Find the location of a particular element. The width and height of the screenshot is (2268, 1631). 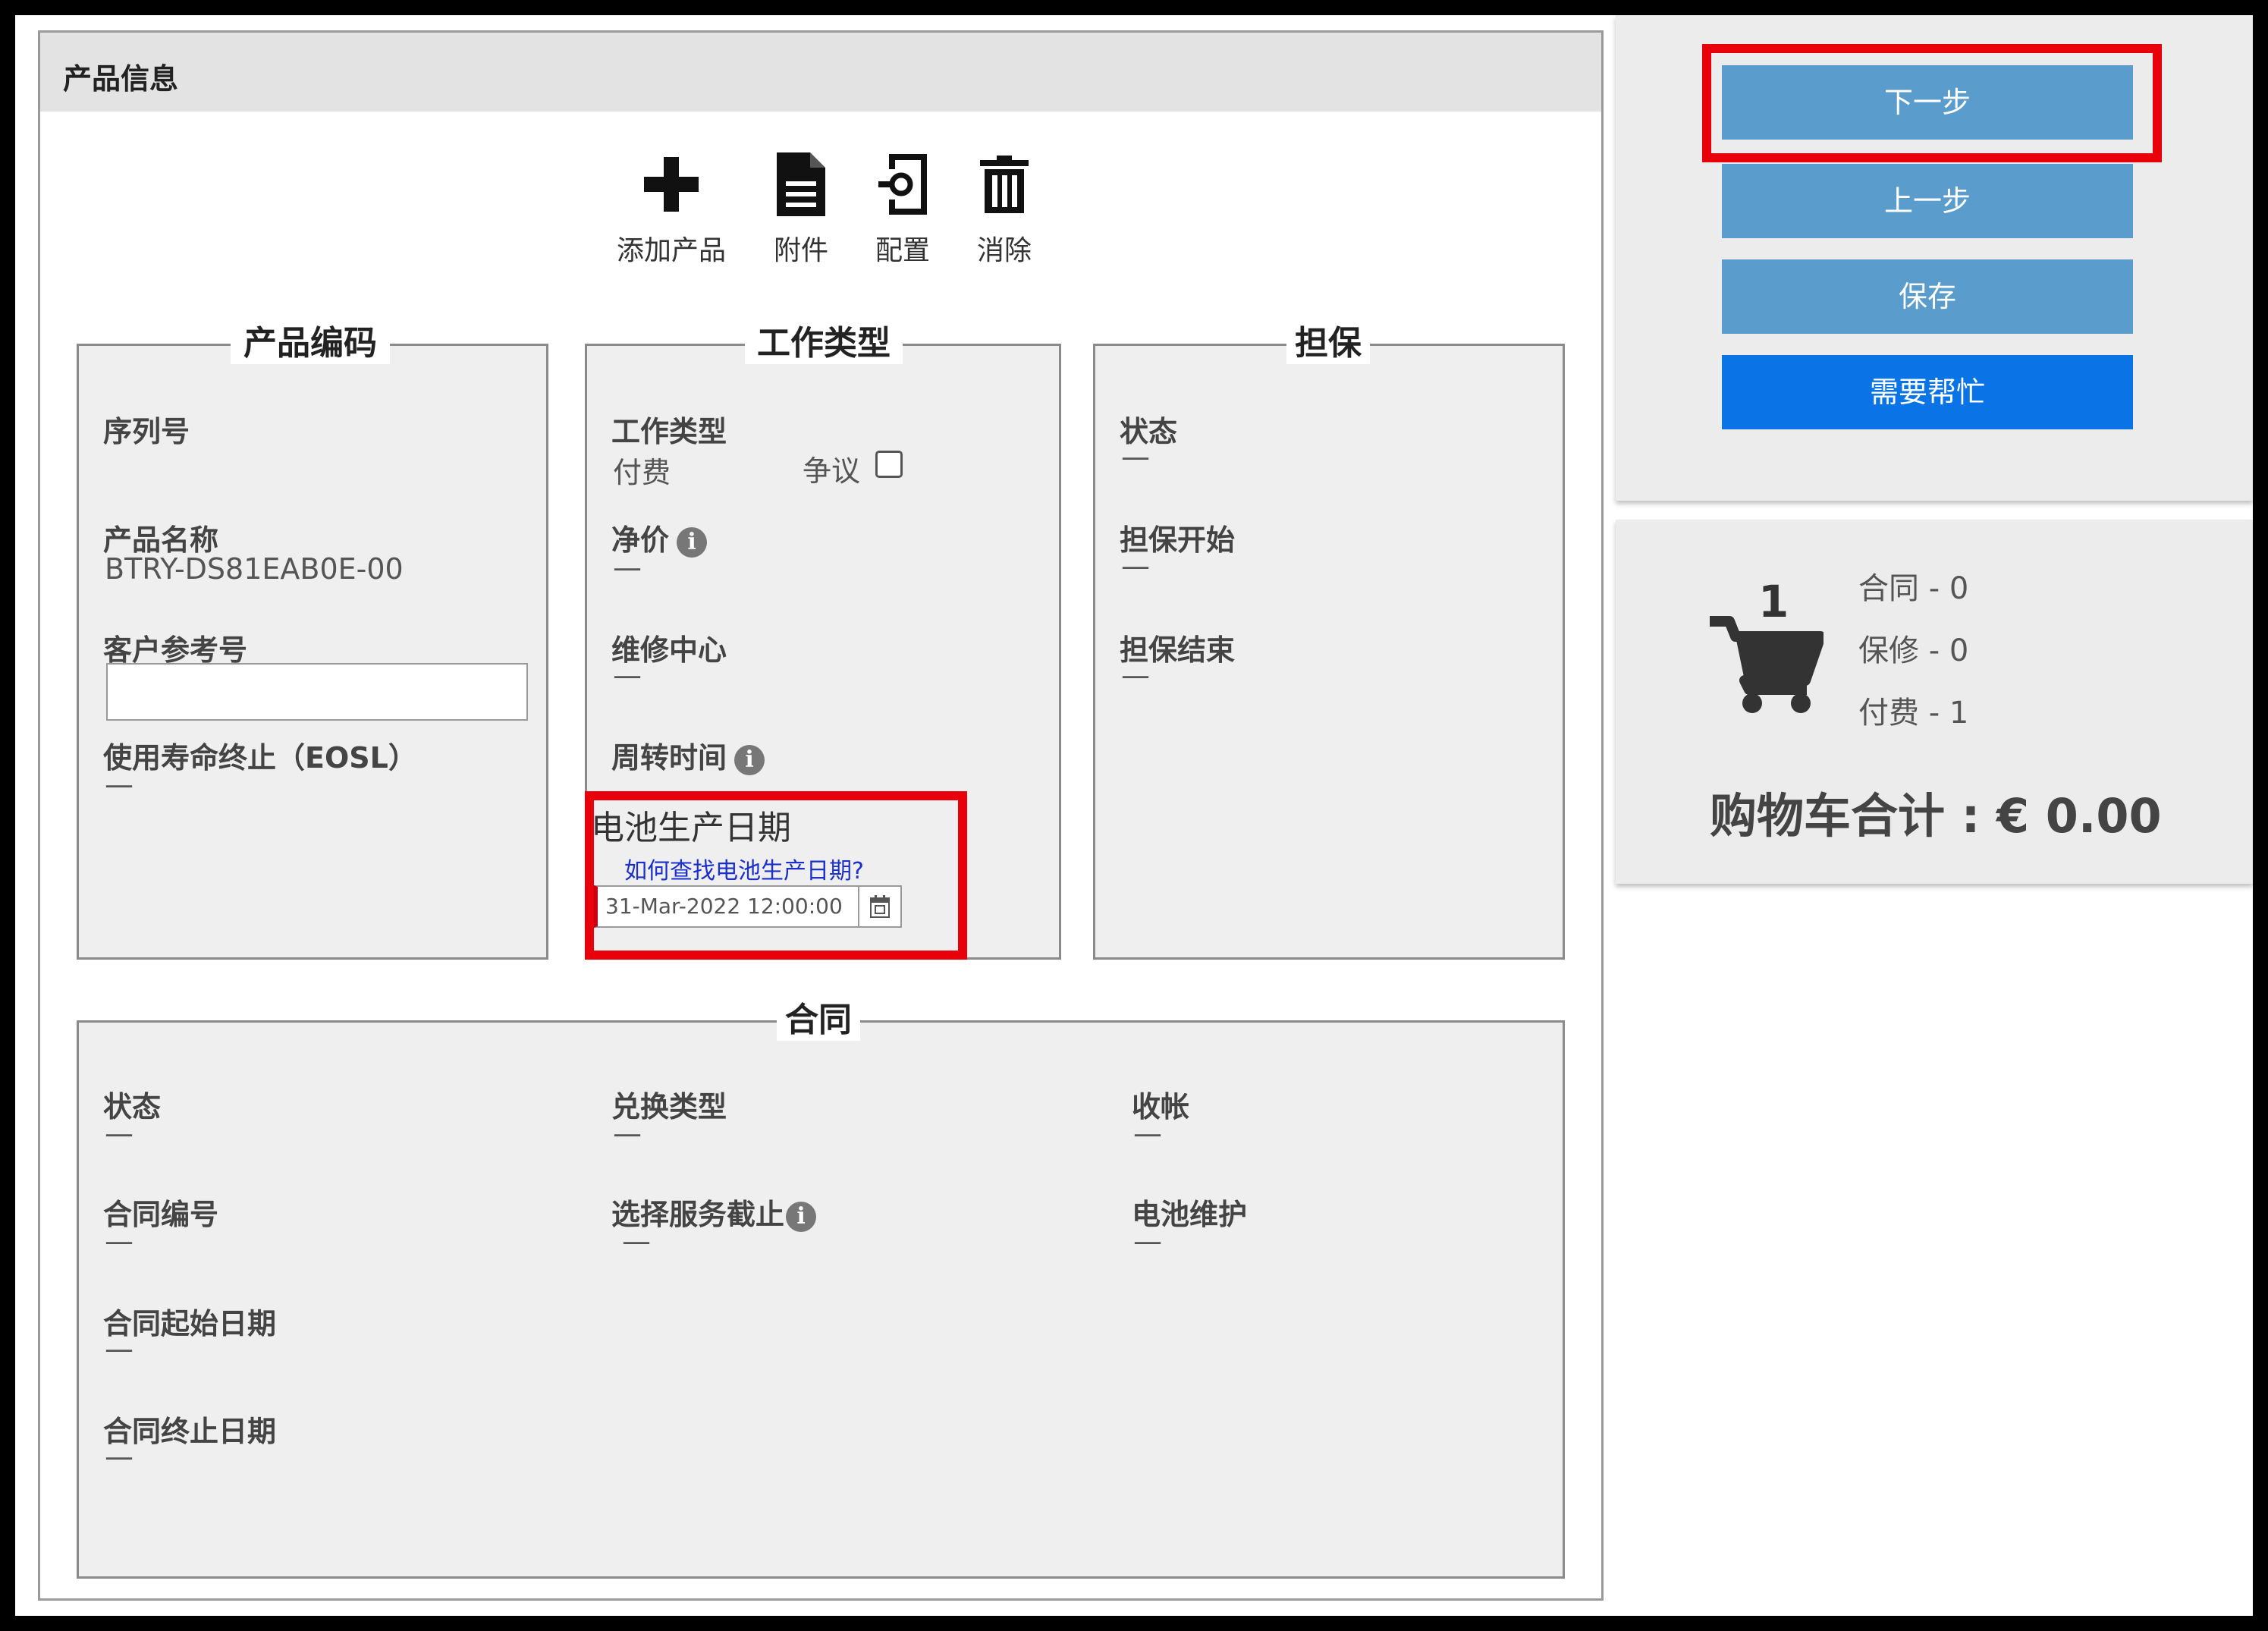

plus-icon is located at coordinates (671, 184).